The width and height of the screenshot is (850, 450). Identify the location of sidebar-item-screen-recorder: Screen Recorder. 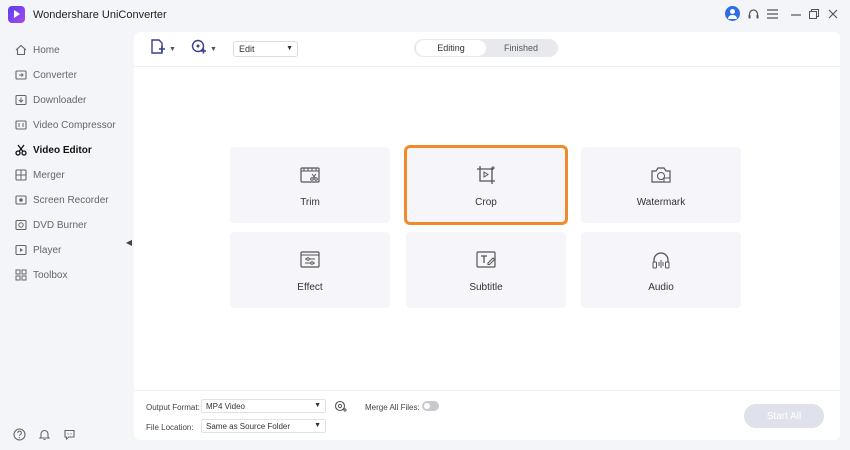
(66, 200).